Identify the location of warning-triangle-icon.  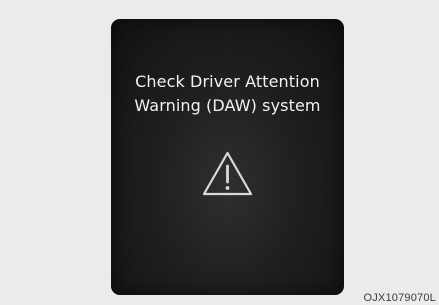
(227, 173).